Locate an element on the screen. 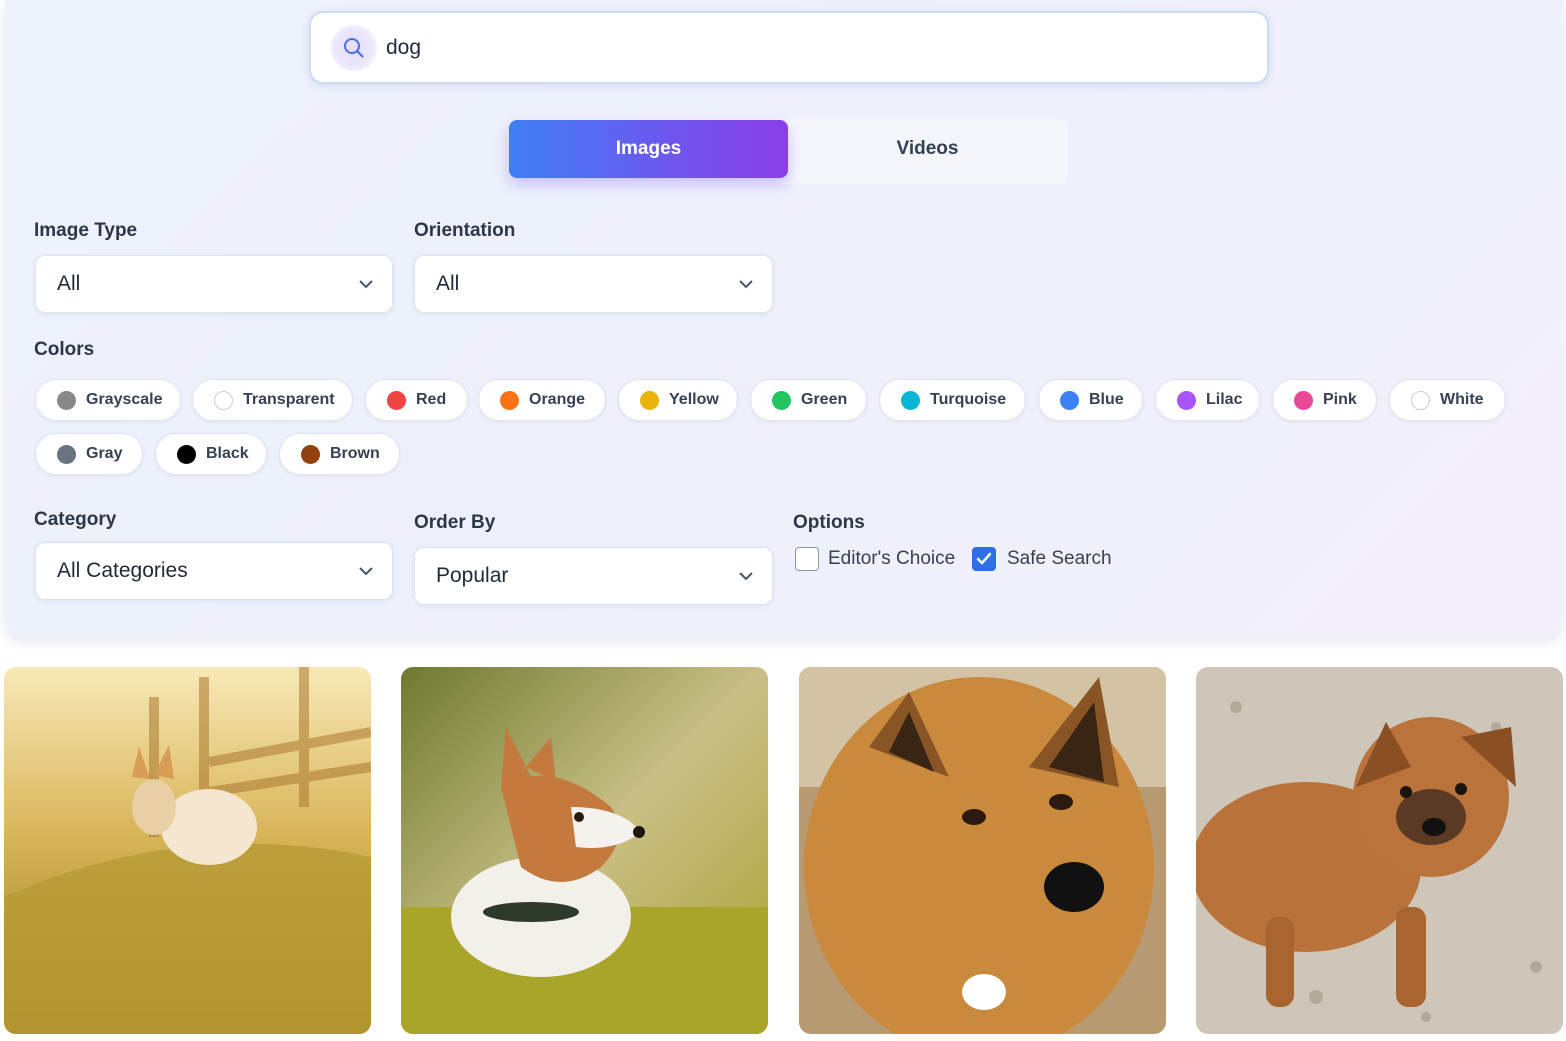  color-chip-label: Lilac is located at coordinates (1224, 399).